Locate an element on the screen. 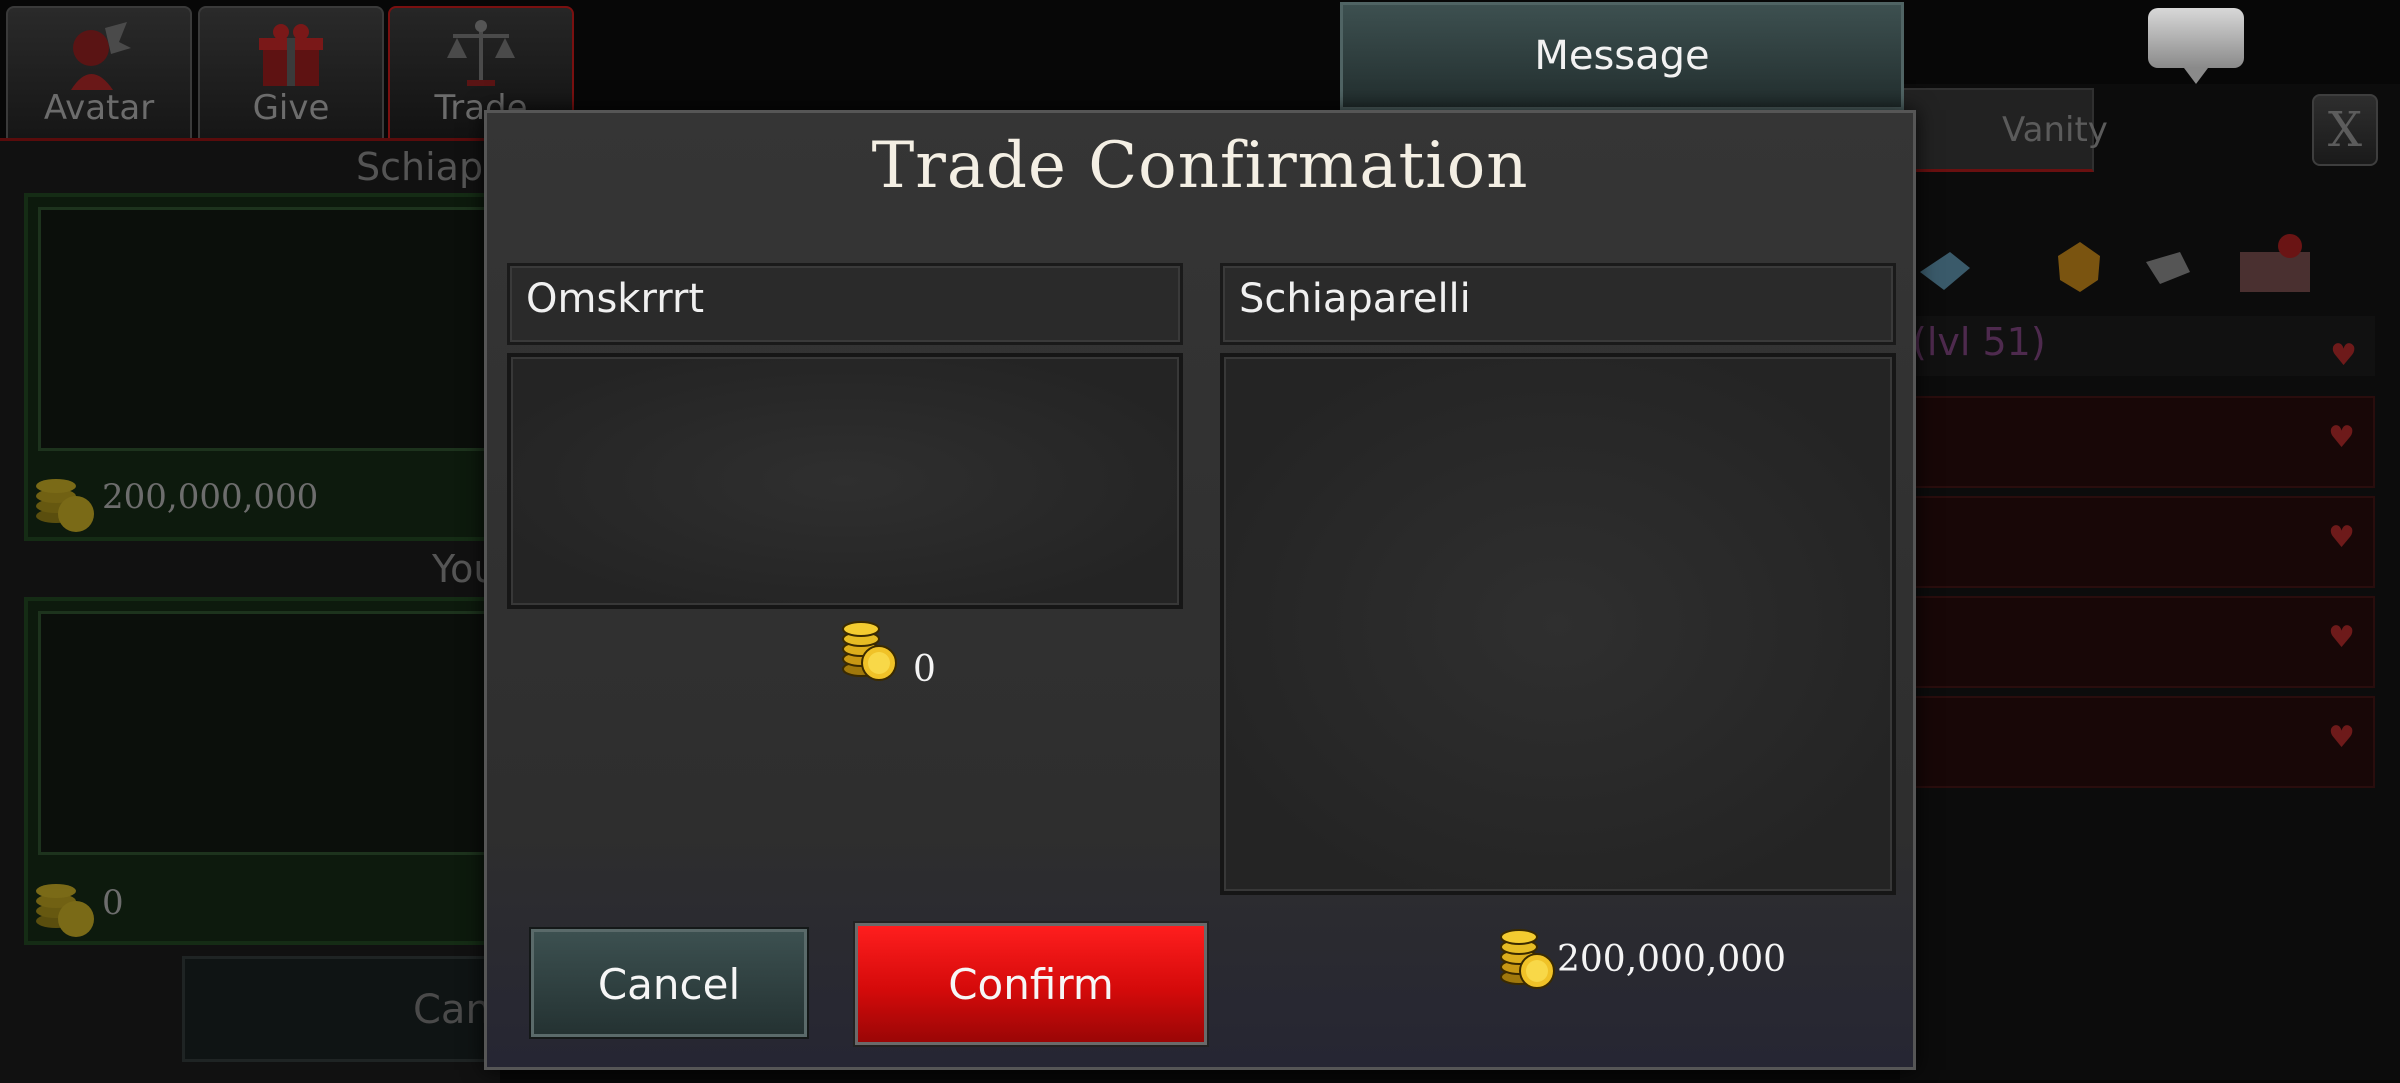 Image resolution: width=2400 pixels, height=1083 pixels. anvil-icon is located at coordinates (2168, 268).